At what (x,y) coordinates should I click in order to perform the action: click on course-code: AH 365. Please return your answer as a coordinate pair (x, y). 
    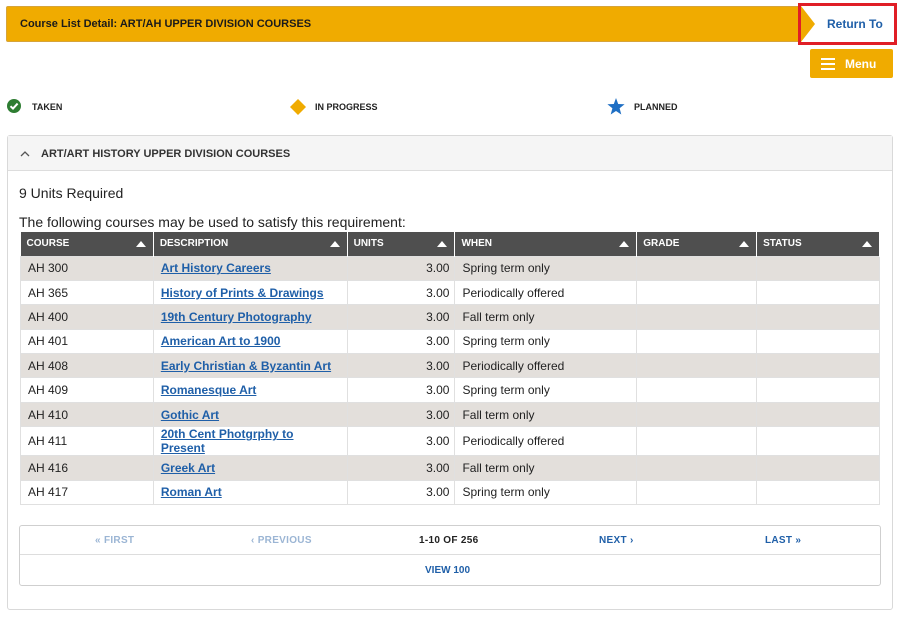
    Looking at the image, I should click on (87, 292).